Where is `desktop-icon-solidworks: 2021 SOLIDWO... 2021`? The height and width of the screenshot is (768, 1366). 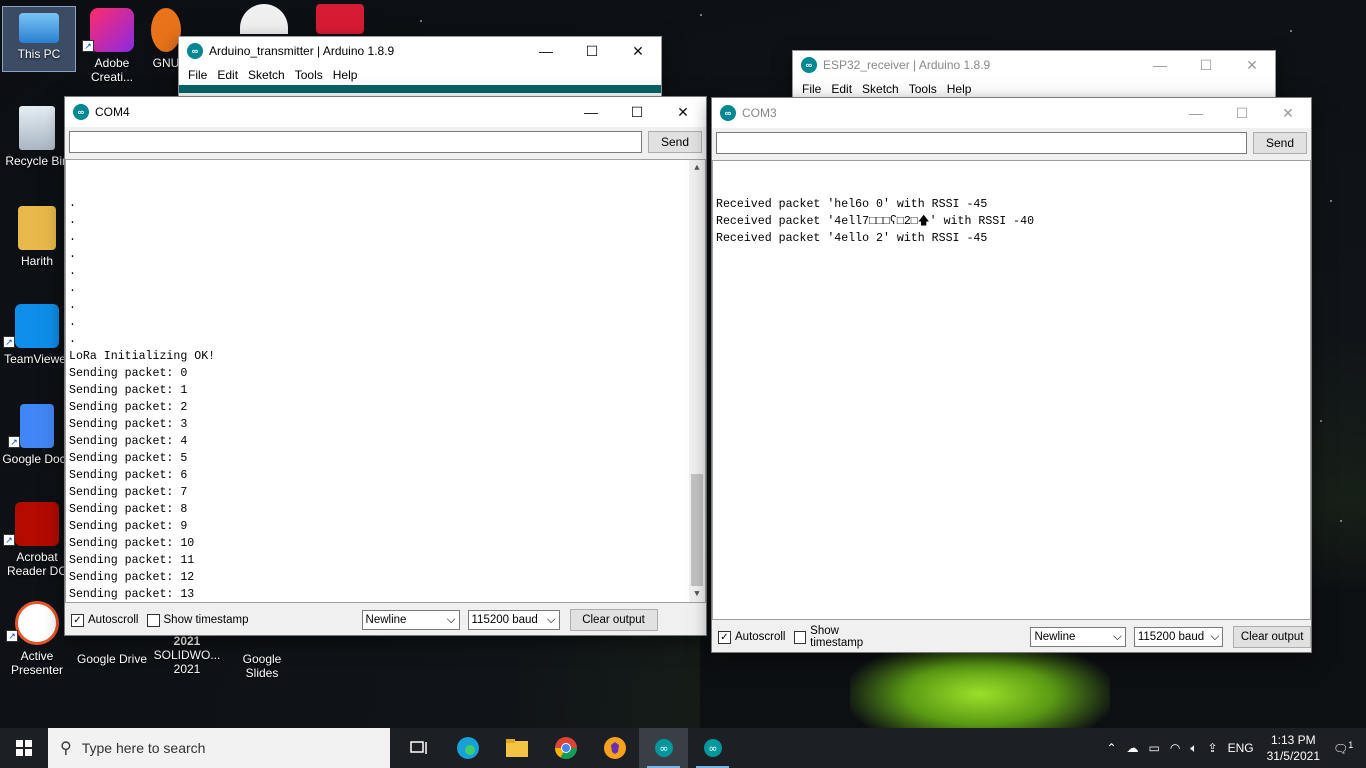
desktop-icon-solidworks: 2021 SOLIDWO... 2021 is located at coordinates (187, 655).